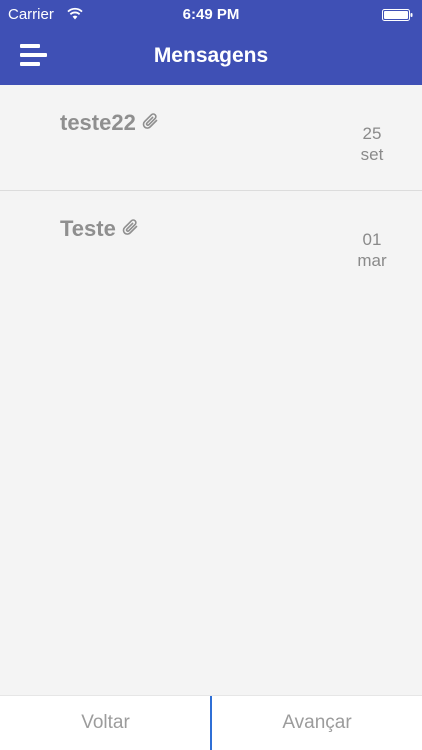 This screenshot has height=750, width=422. I want to click on app-header: Carrier 6:49 PM Mensagens, so click(211, 42).